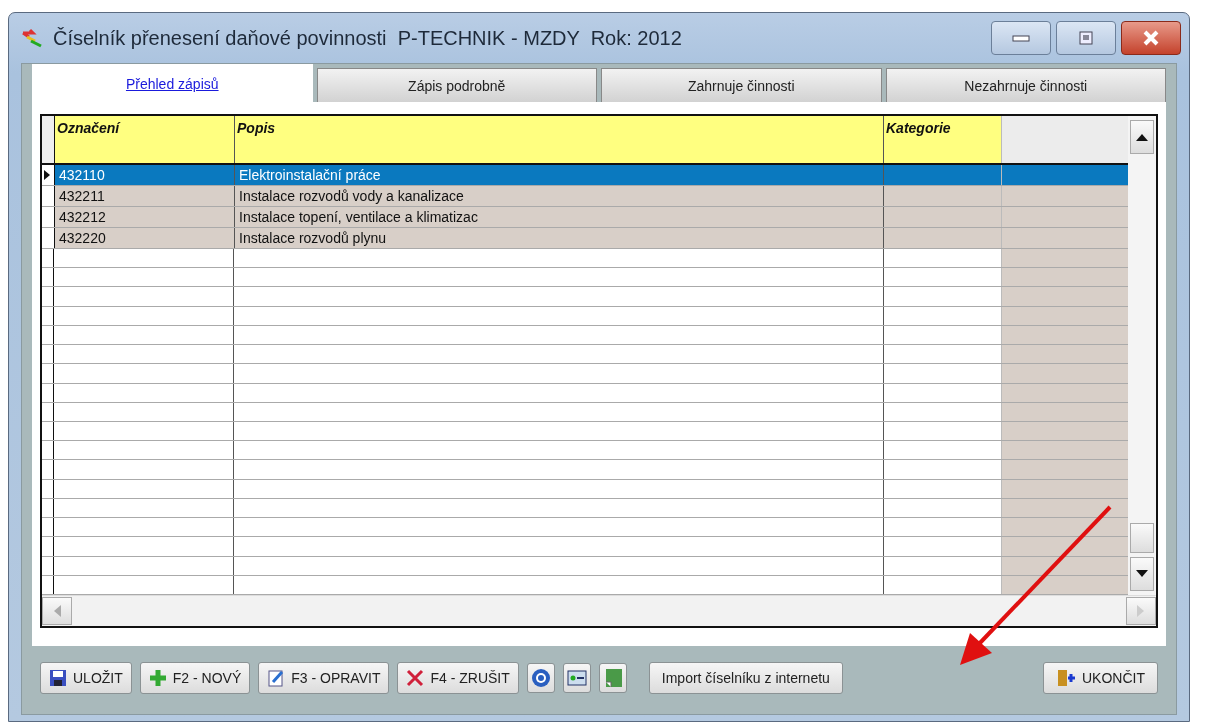  What do you see at coordinates (1066, 678) in the screenshot?
I see `door-icon` at bounding box center [1066, 678].